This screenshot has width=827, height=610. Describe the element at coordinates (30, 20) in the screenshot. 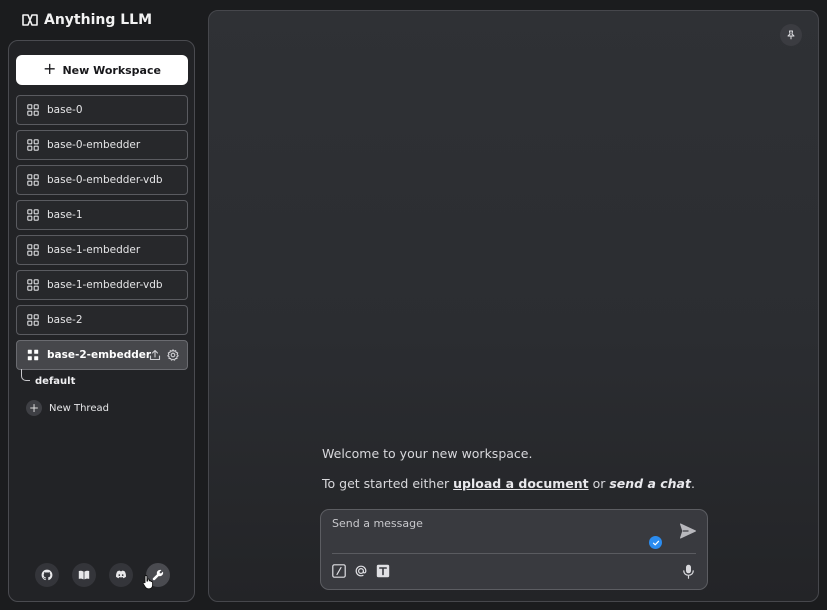

I see `anythingllm-logo-icon` at that location.